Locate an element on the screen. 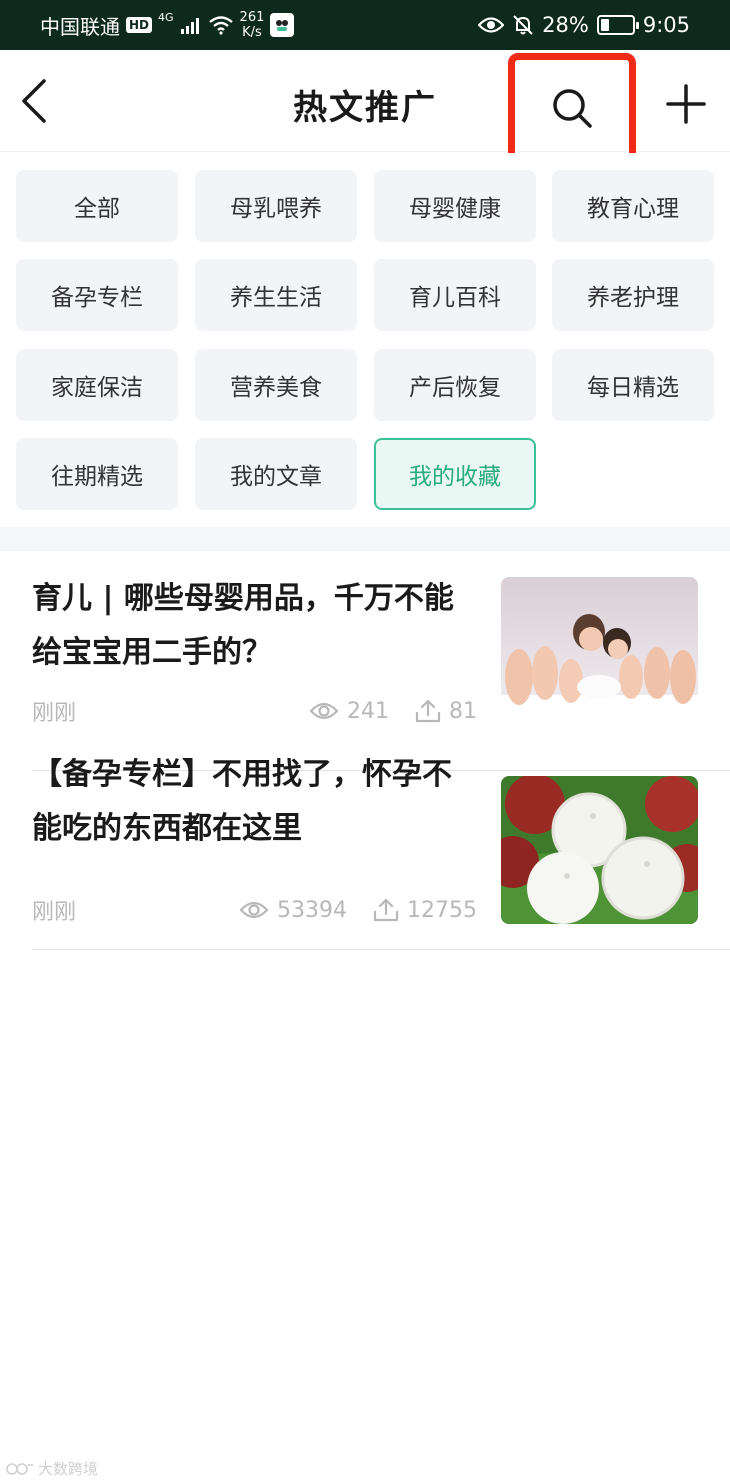  category-chip-education-psychology: 教育心理 is located at coordinates (633, 206).